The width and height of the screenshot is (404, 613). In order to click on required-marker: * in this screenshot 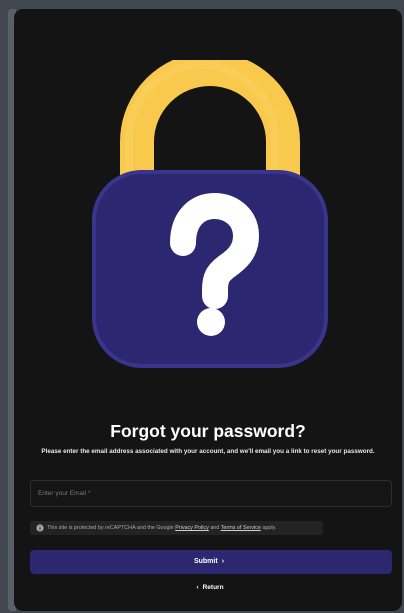, I will do `click(89, 493)`.